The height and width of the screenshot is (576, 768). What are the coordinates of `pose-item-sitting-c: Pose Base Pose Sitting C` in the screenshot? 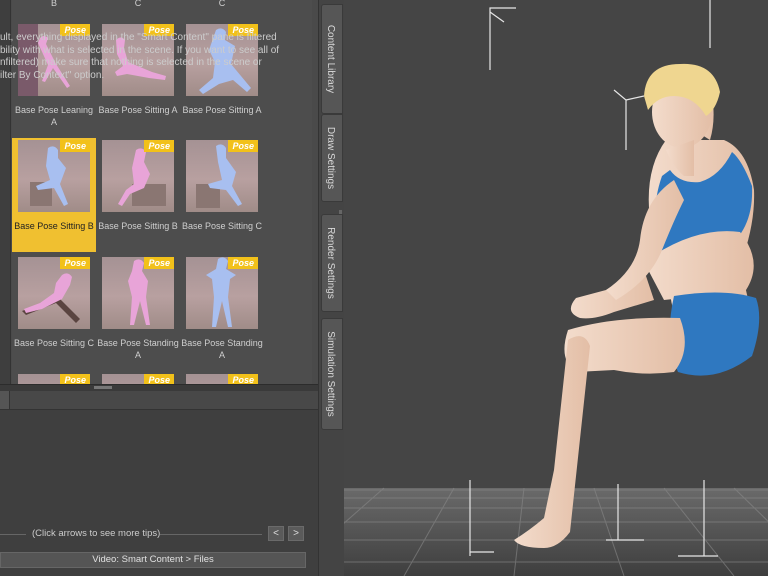 It's located at (54, 312).